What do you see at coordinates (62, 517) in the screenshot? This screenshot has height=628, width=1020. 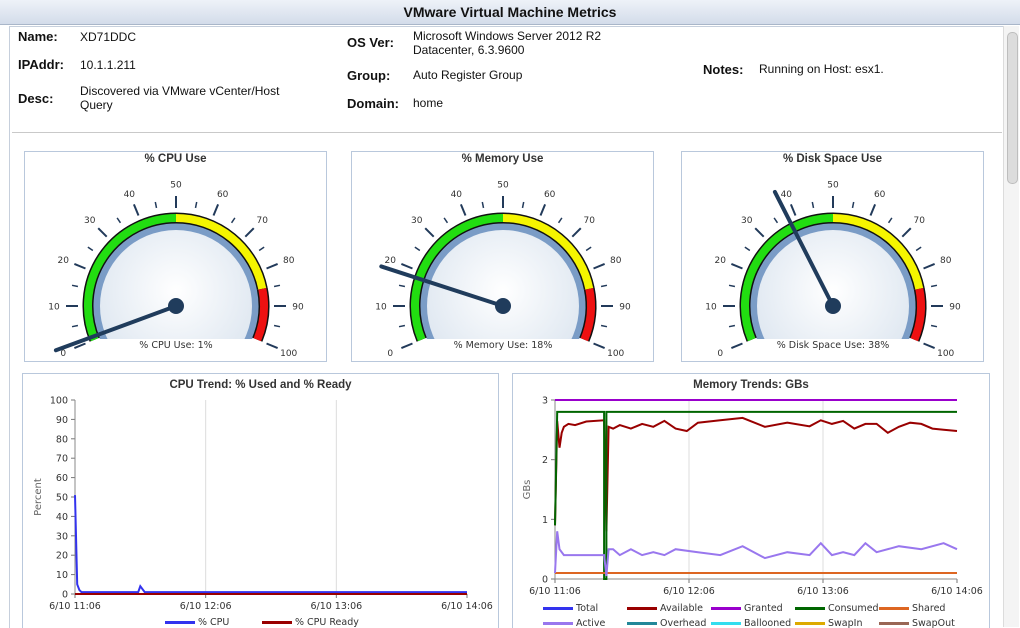 I see `y-tick-label: 40` at bounding box center [62, 517].